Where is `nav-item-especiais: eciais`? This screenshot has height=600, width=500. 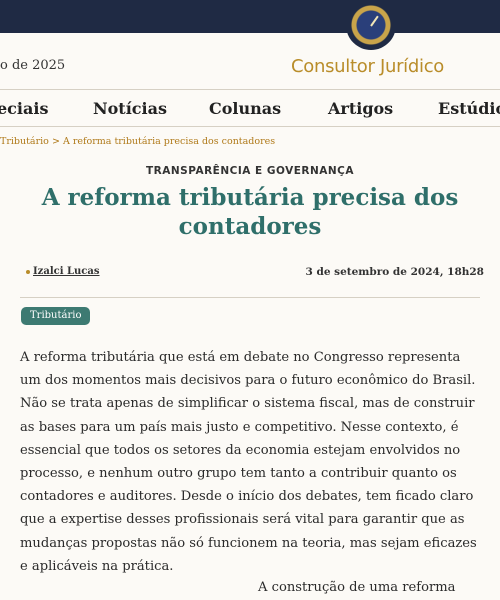
nav-item-especiais: eciais is located at coordinates (24, 108).